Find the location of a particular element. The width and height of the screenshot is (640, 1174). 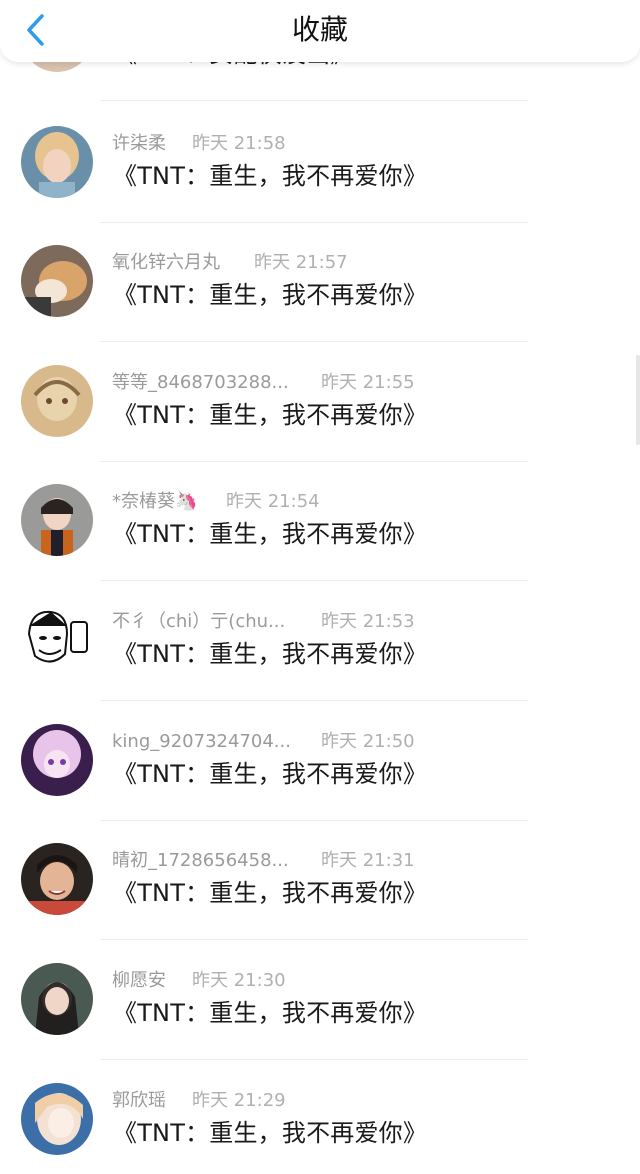

user-name: 柳愿安 is located at coordinates (139, 981).